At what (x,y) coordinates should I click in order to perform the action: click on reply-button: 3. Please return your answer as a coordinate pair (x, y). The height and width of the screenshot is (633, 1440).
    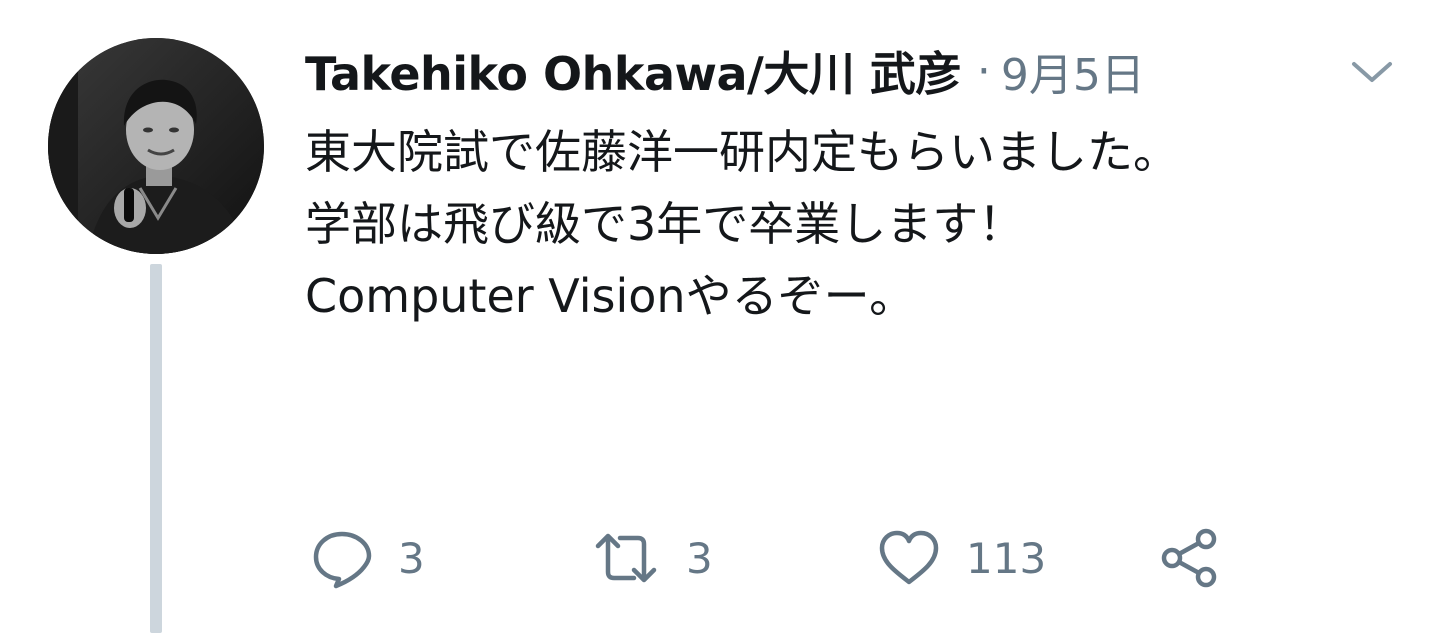
    Looking at the image, I should click on (367, 558).